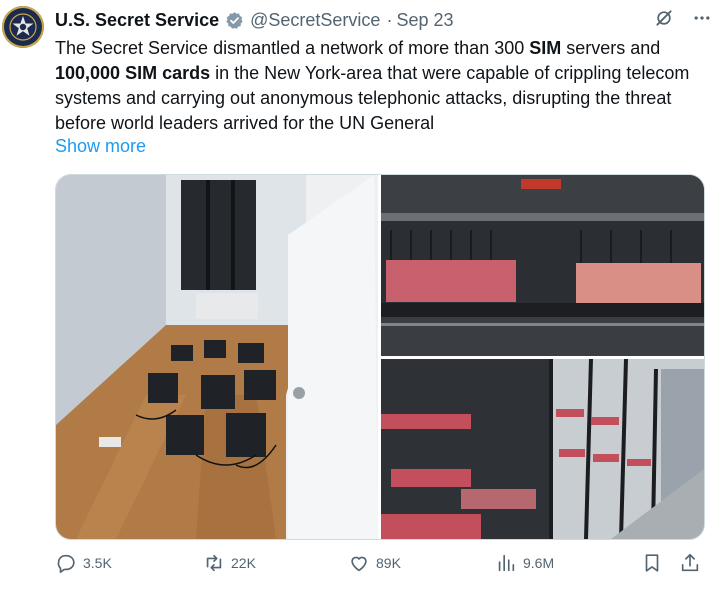 This screenshot has width=722, height=599. I want to click on views-count: 9.6M, so click(539, 563).